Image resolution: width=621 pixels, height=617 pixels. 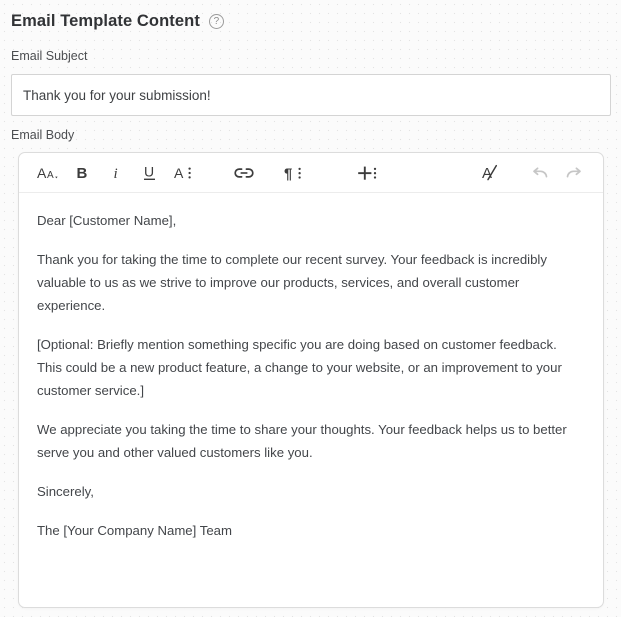 I want to click on body-paragraph: The [Your Company Name] Team, so click(x=134, y=530).